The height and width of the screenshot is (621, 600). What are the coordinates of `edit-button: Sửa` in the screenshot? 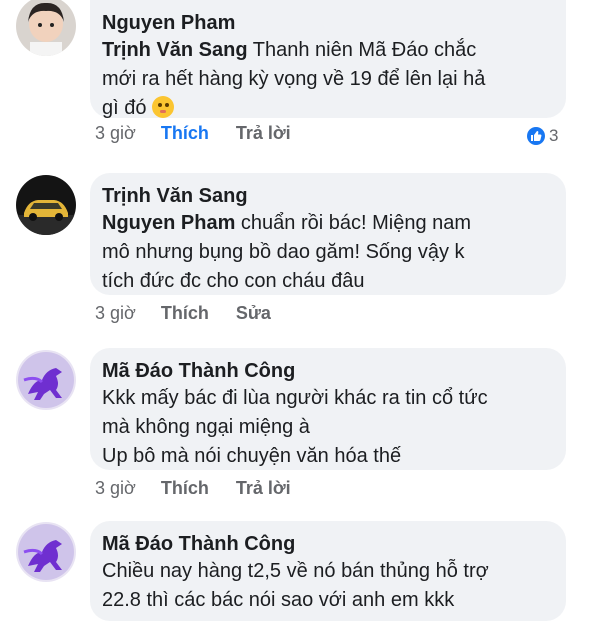 It's located at (253, 313).